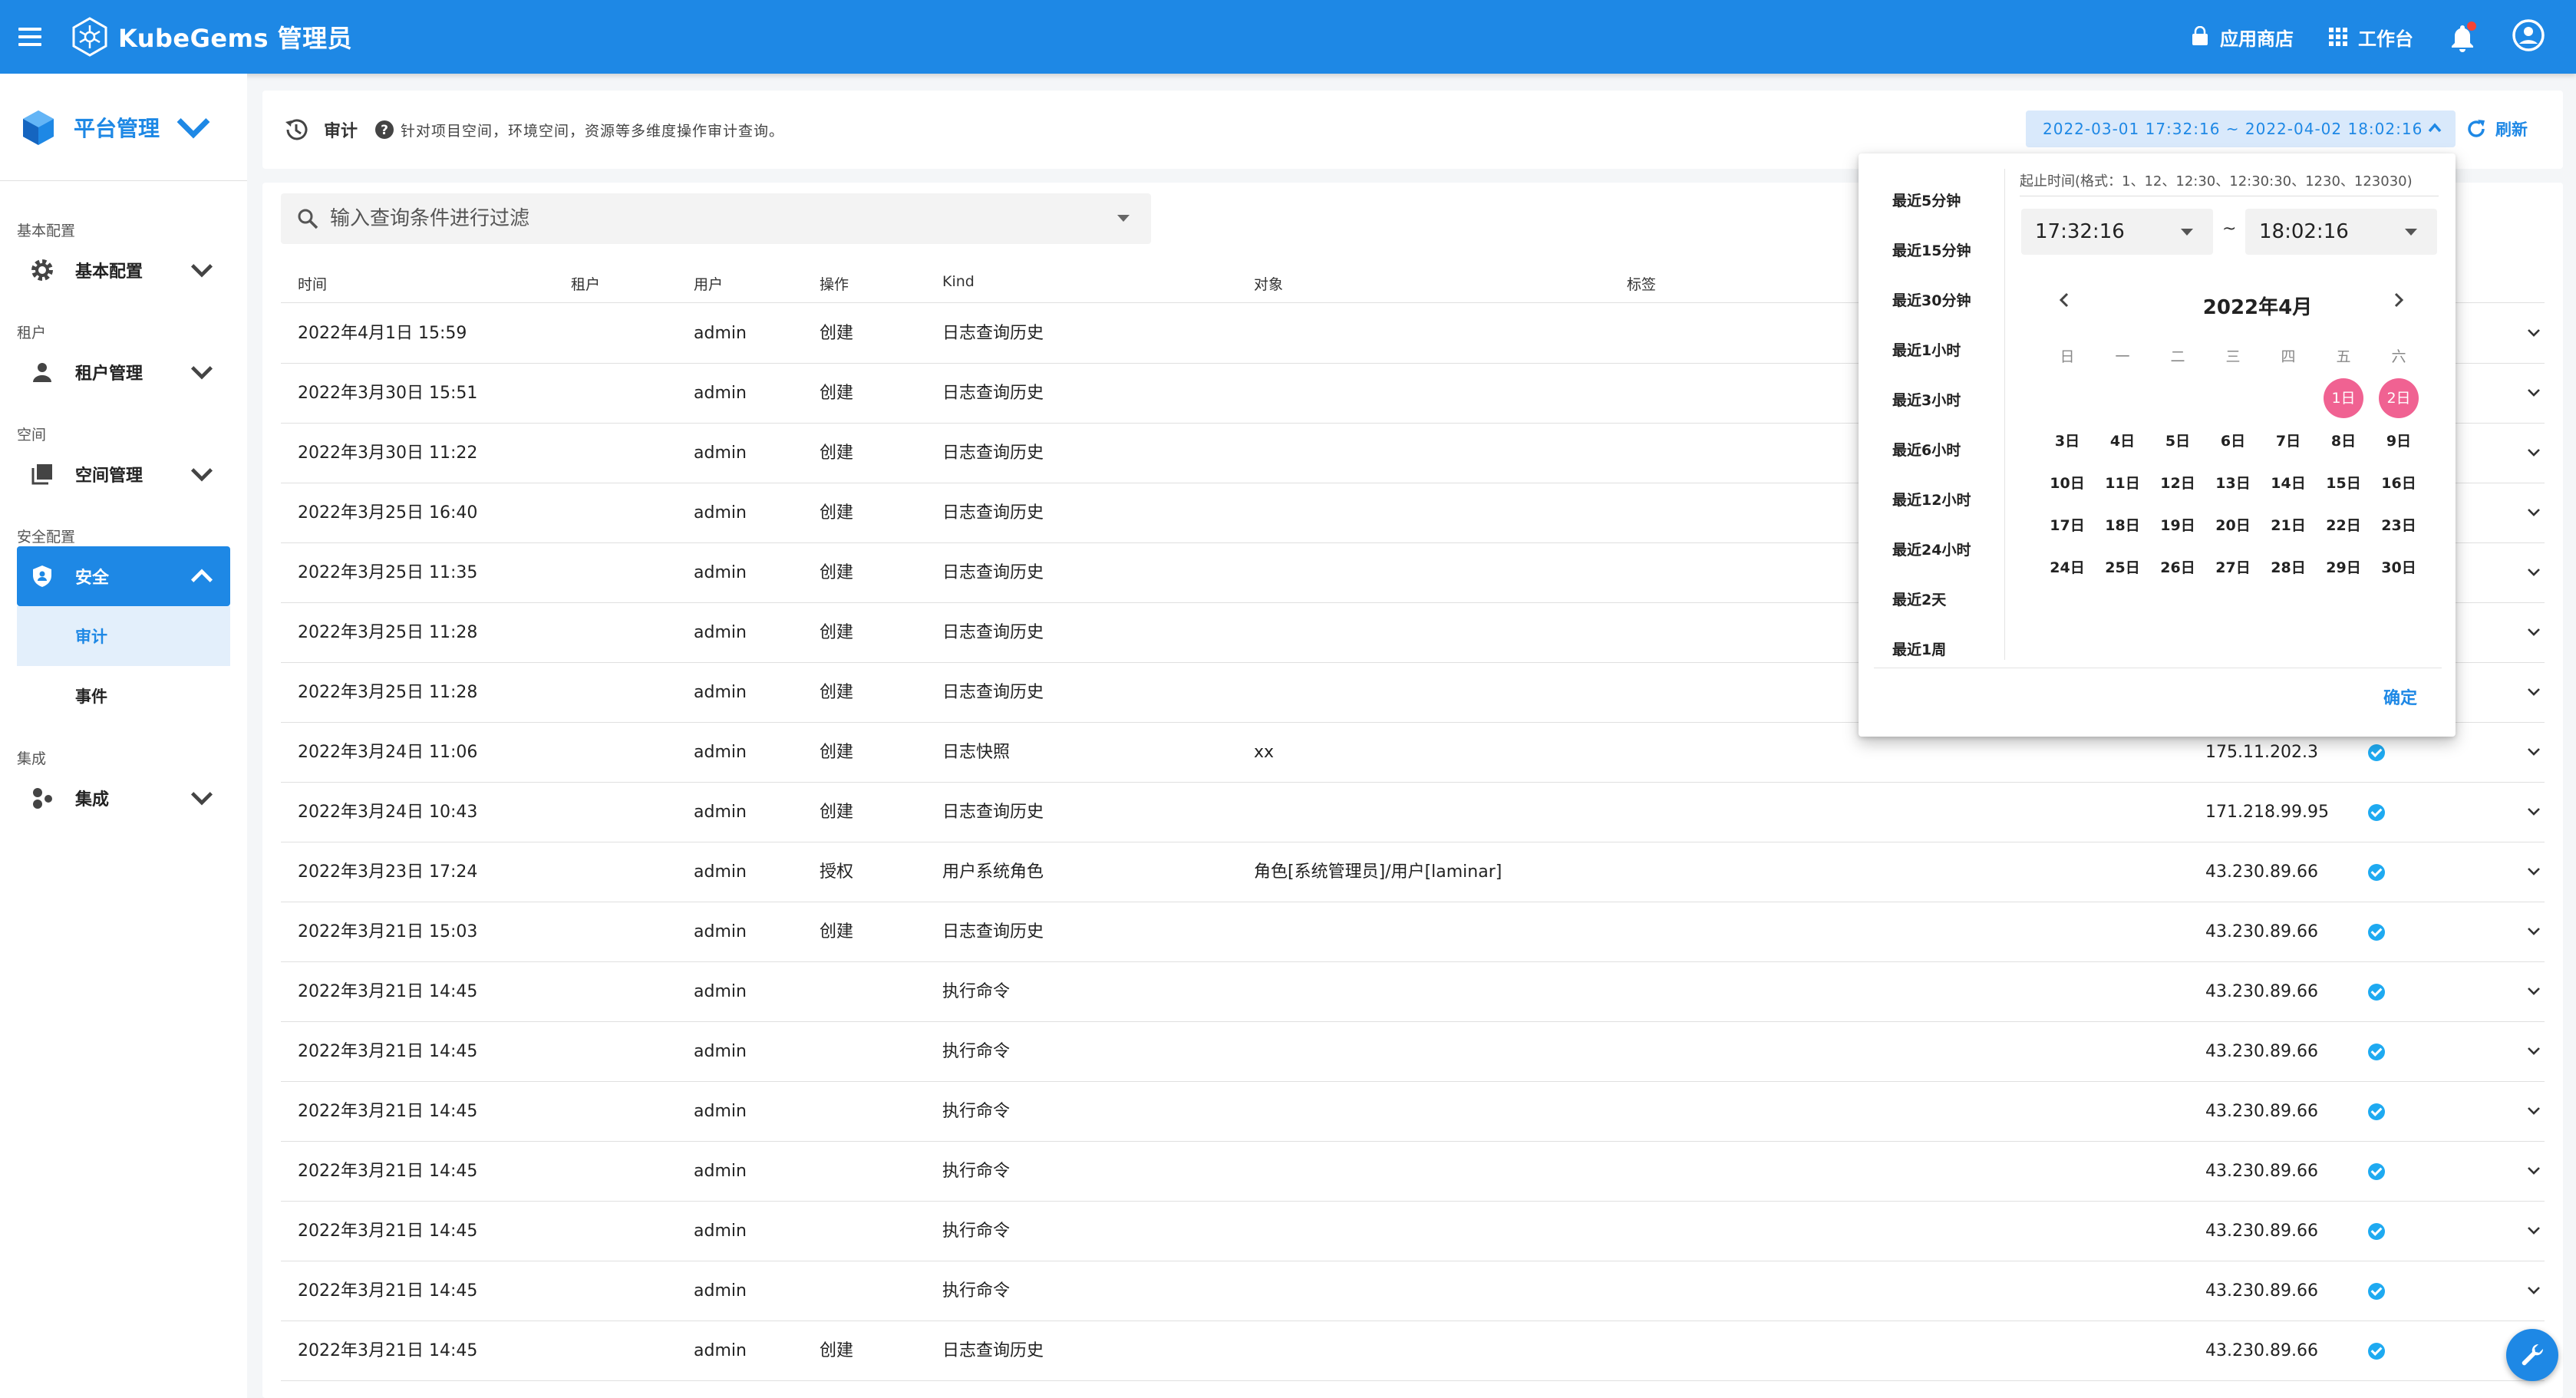 Image resolution: width=2576 pixels, height=1398 pixels. What do you see at coordinates (2343, 525) in the screenshot?
I see `calendar-day: 22日` at bounding box center [2343, 525].